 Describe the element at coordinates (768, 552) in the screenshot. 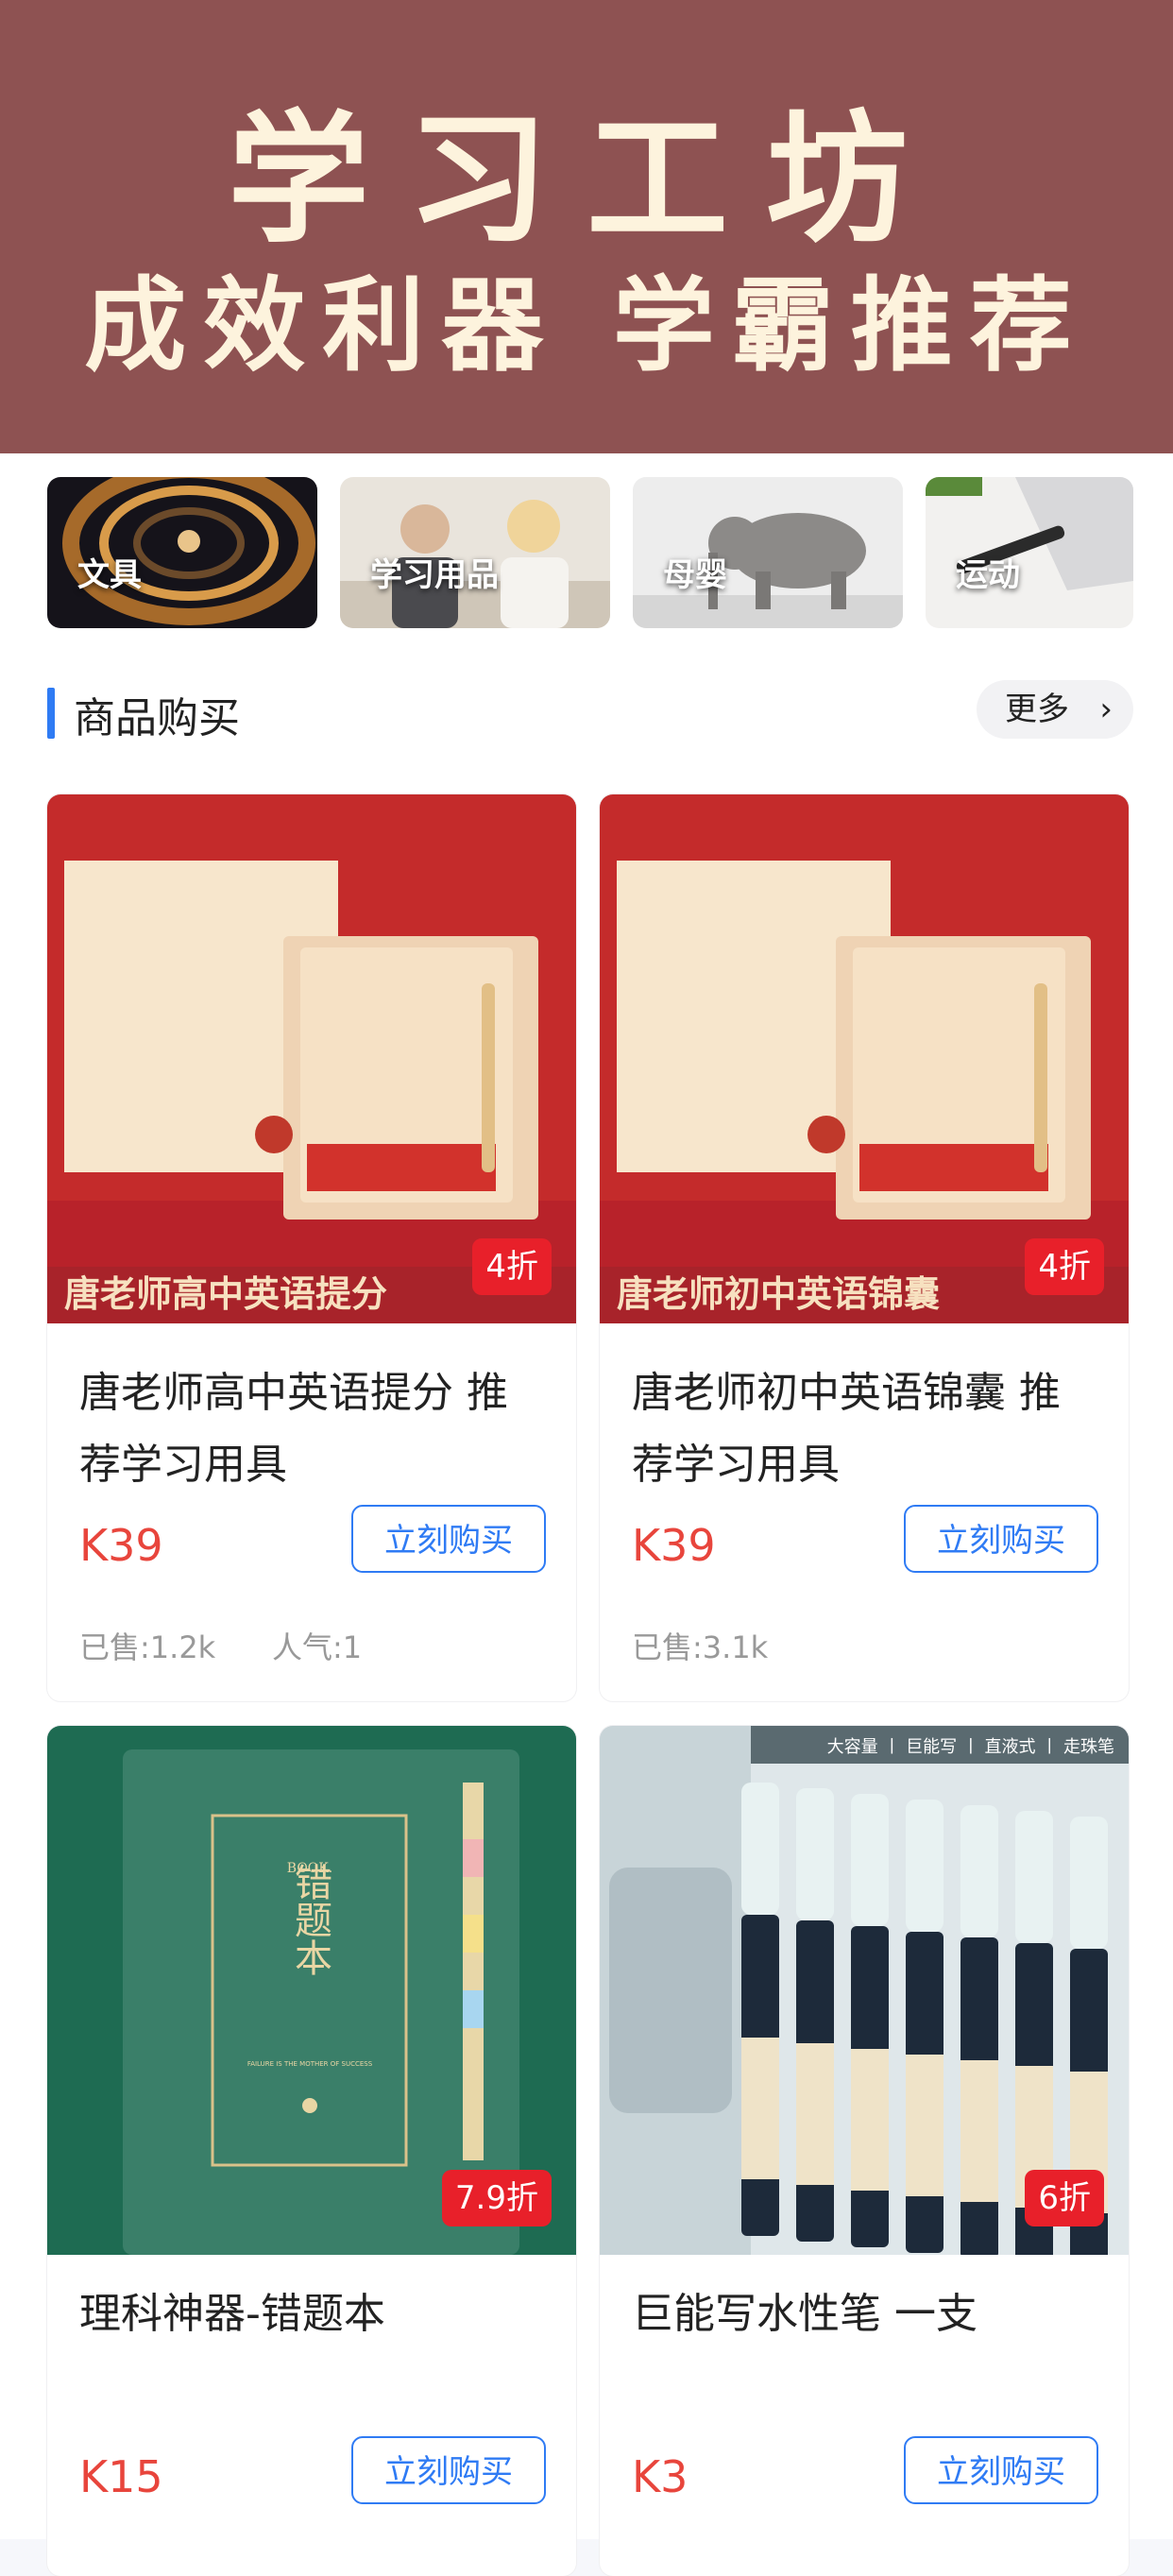

I see `category-maternal-baby: 母婴` at that location.